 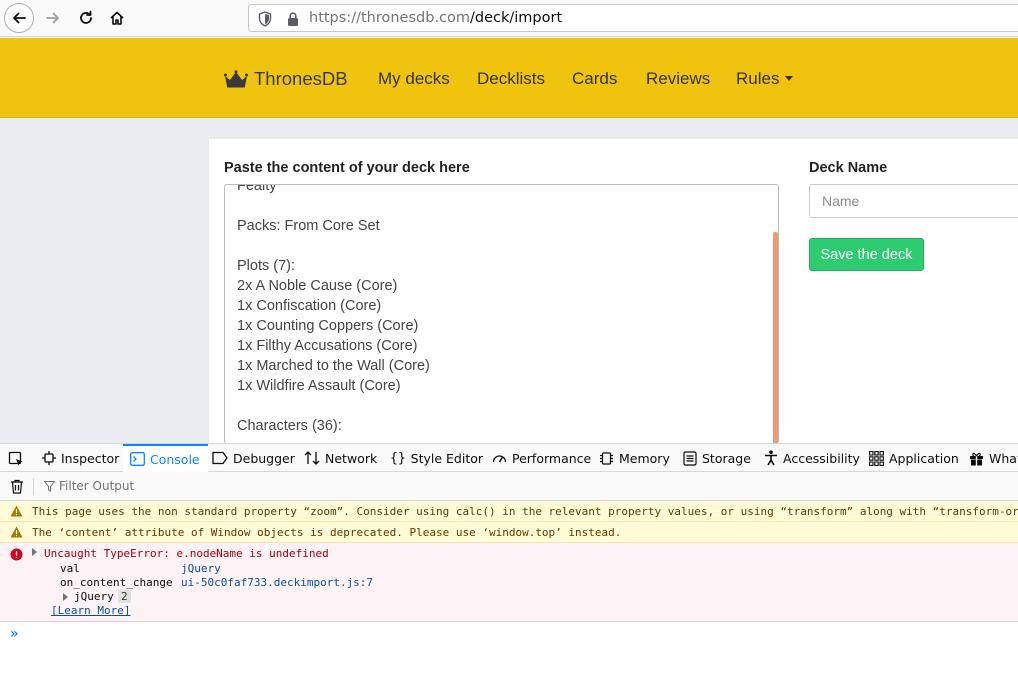 What do you see at coordinates (16, 459) in the screenshot?
I see `element-picker-icon` at bounding box center [16, 459].